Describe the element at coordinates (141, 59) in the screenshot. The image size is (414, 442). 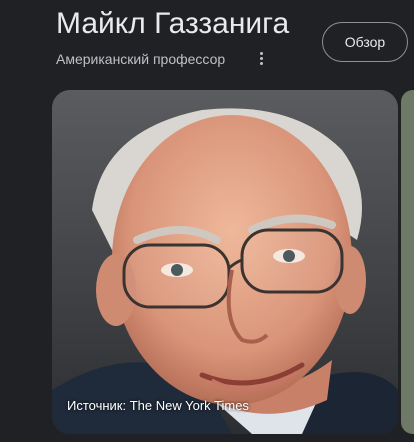
I see `entity-subtitle: Американский профессор` at that location.